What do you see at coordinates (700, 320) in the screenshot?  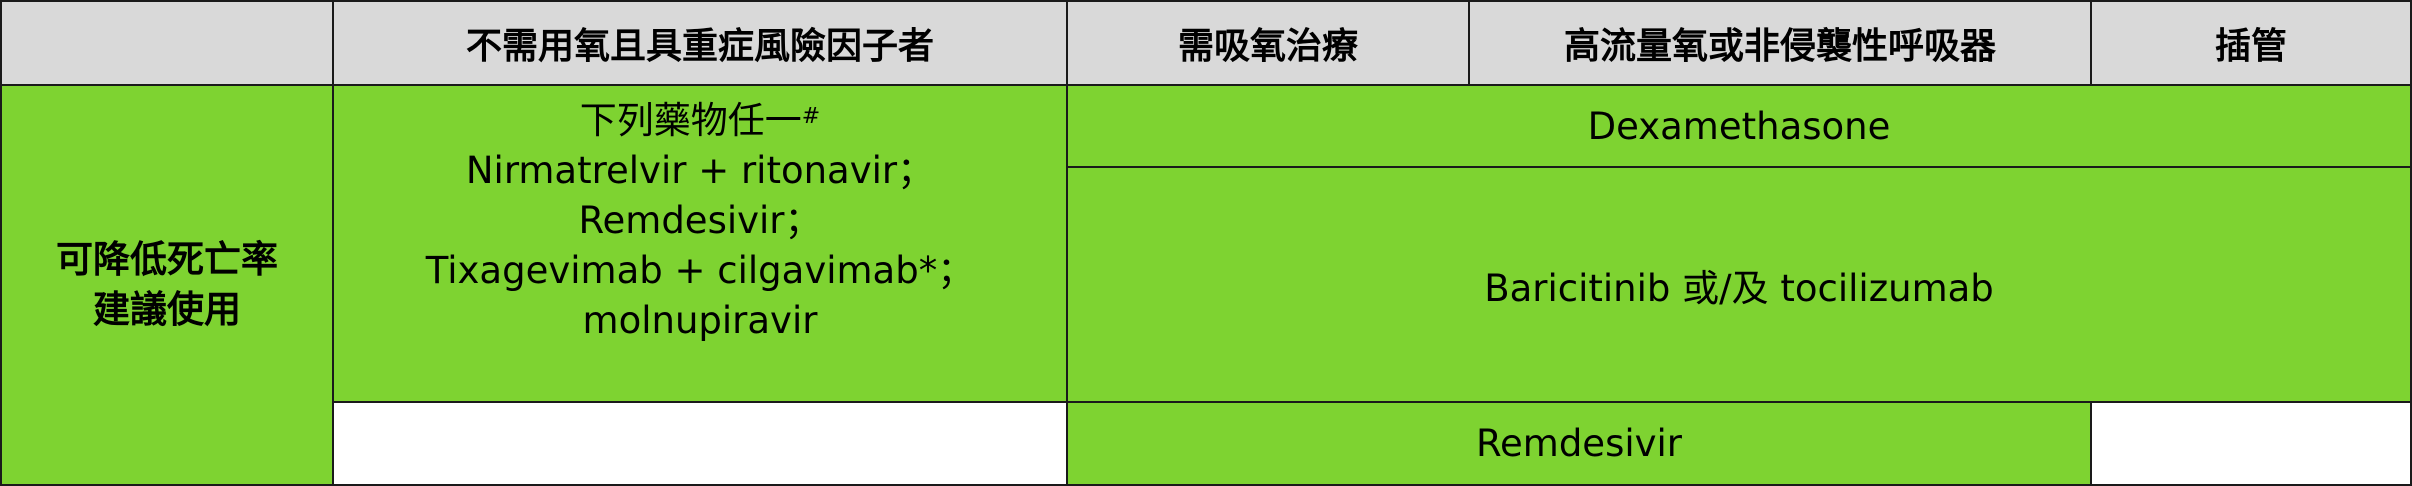 I see `drug-list-item-4: molnupiravir` at bounding box center [700, 320].